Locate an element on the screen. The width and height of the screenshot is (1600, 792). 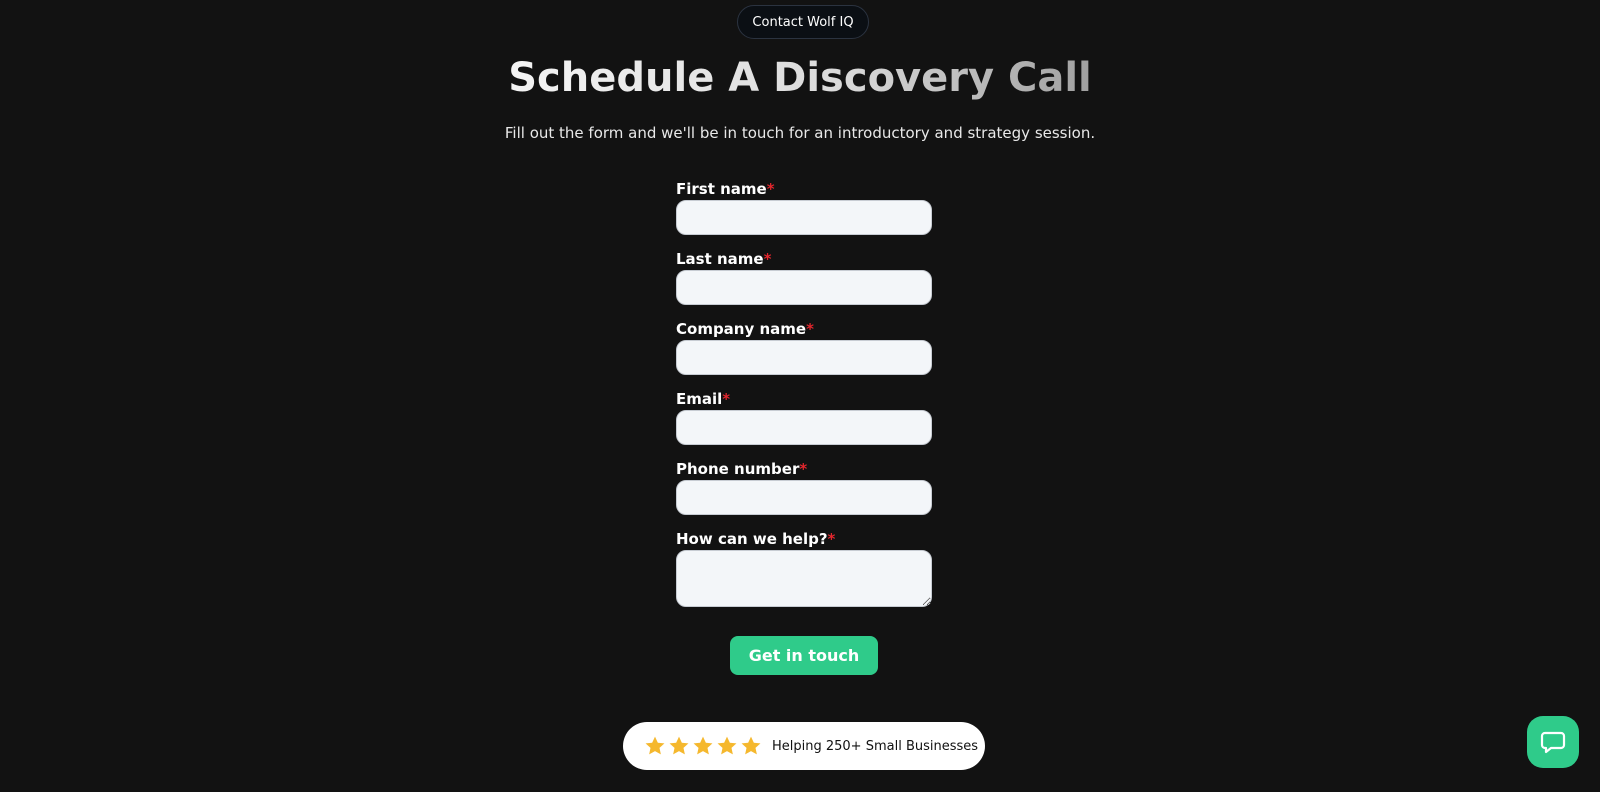
phone-number-input is located at coordinates (804, 497).